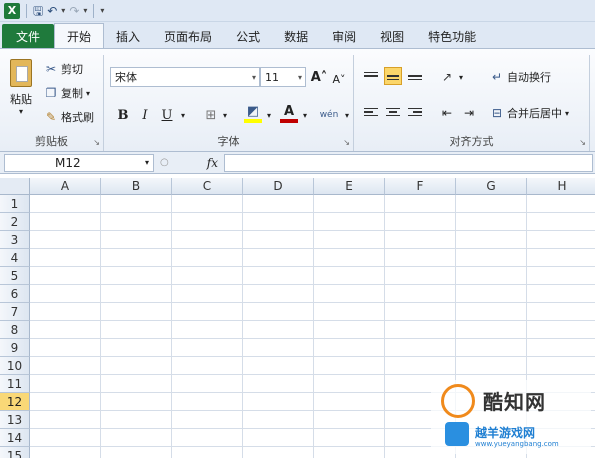 This screenshot has height=458, width=595. Describe the element at coordinates (188, 36) in the screenshot. I see `tab-page-layout: 页面布局` at that location.